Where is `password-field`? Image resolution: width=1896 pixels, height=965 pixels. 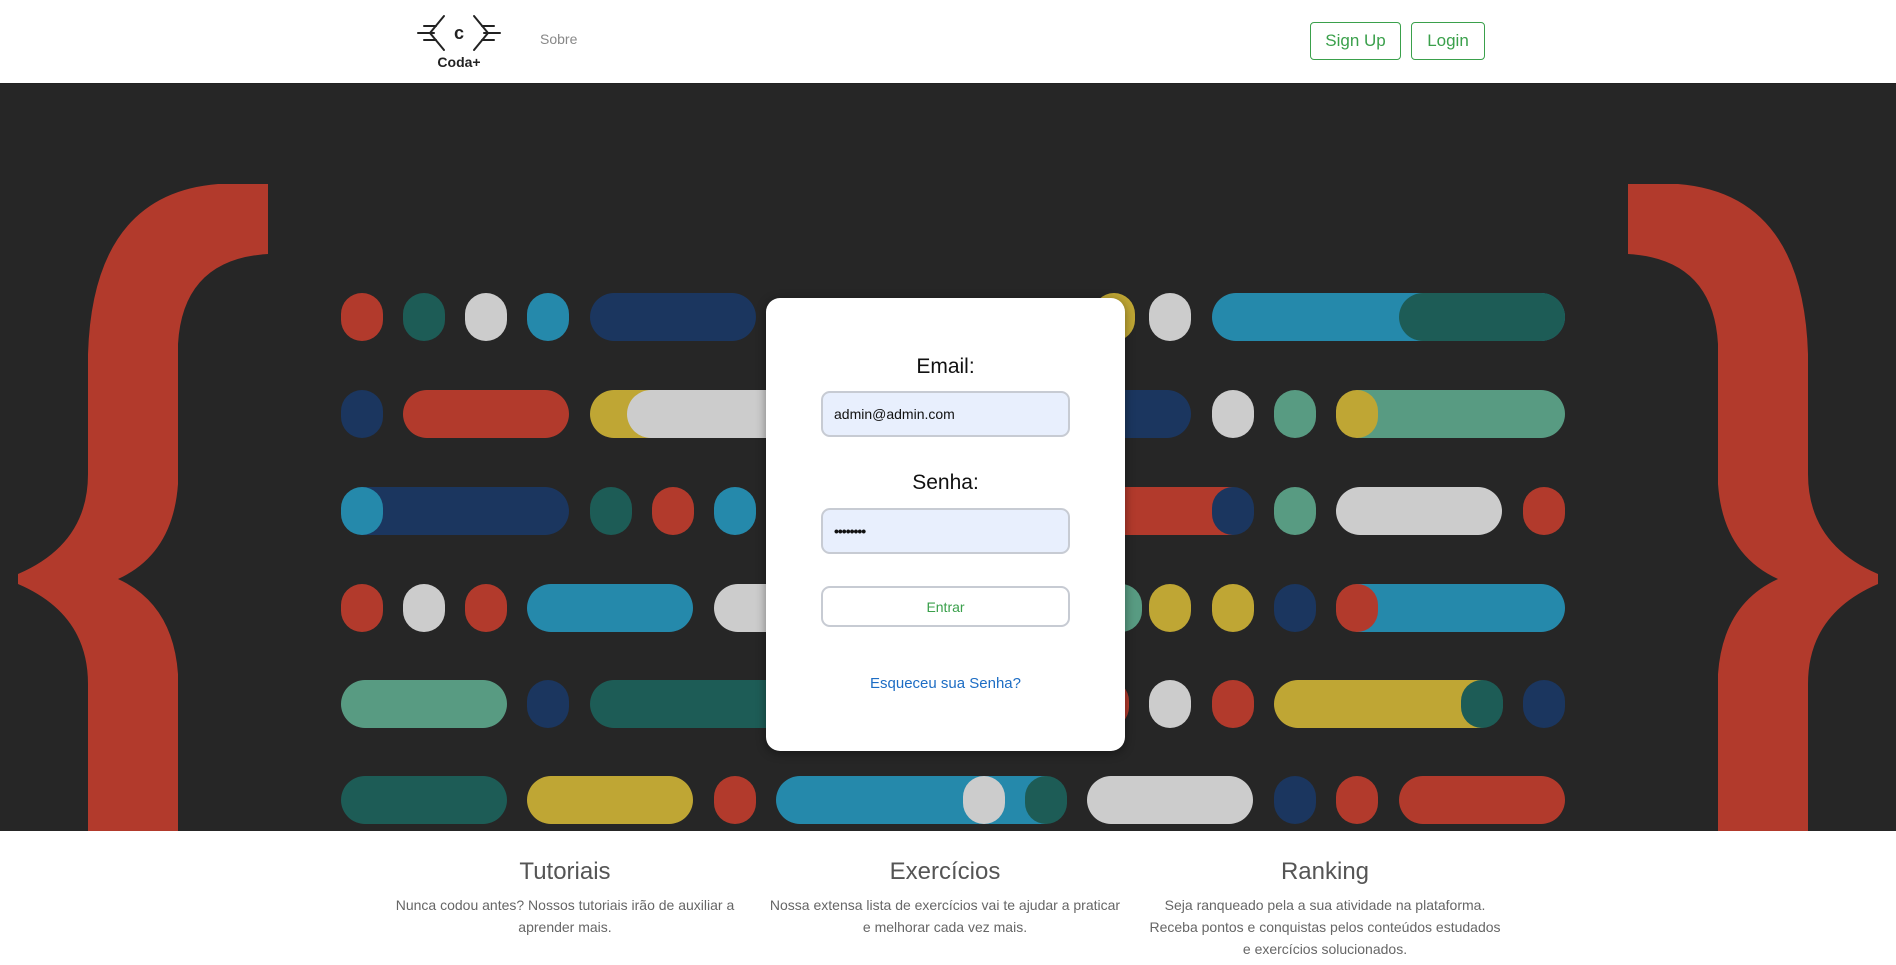
password-field is located at coordinates (945, 531).